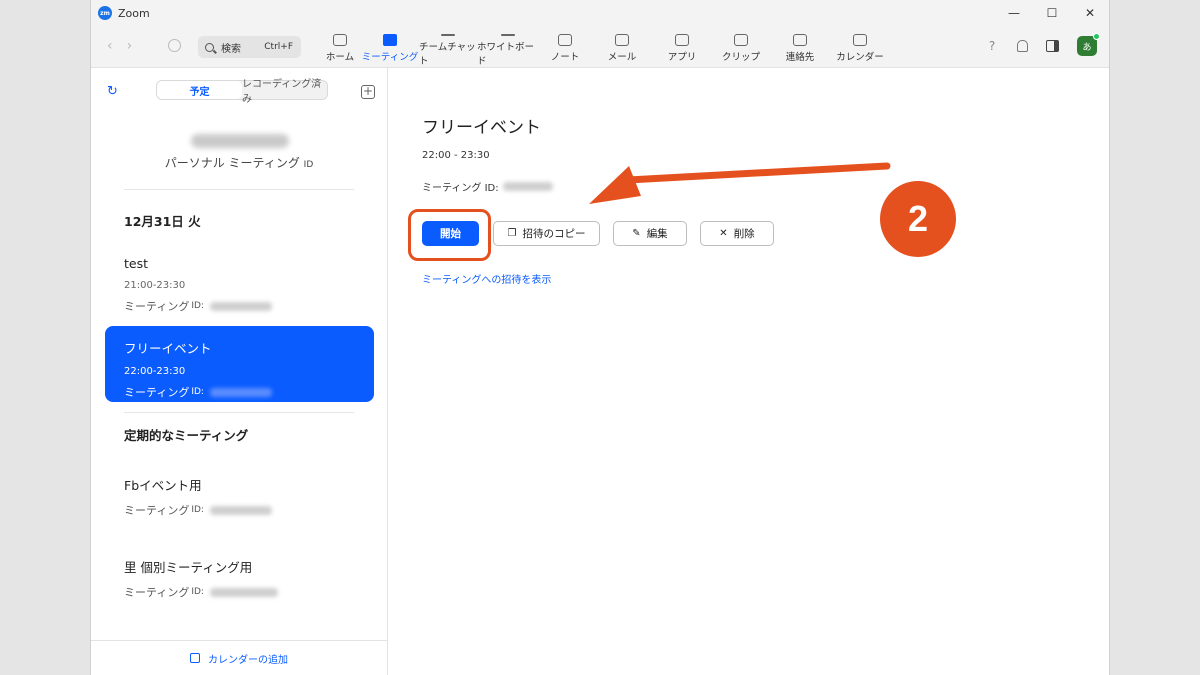  Describe the element at coordinates (240, 141) in the screenshot. I see `personal-meeting-id-blurred` at that location.